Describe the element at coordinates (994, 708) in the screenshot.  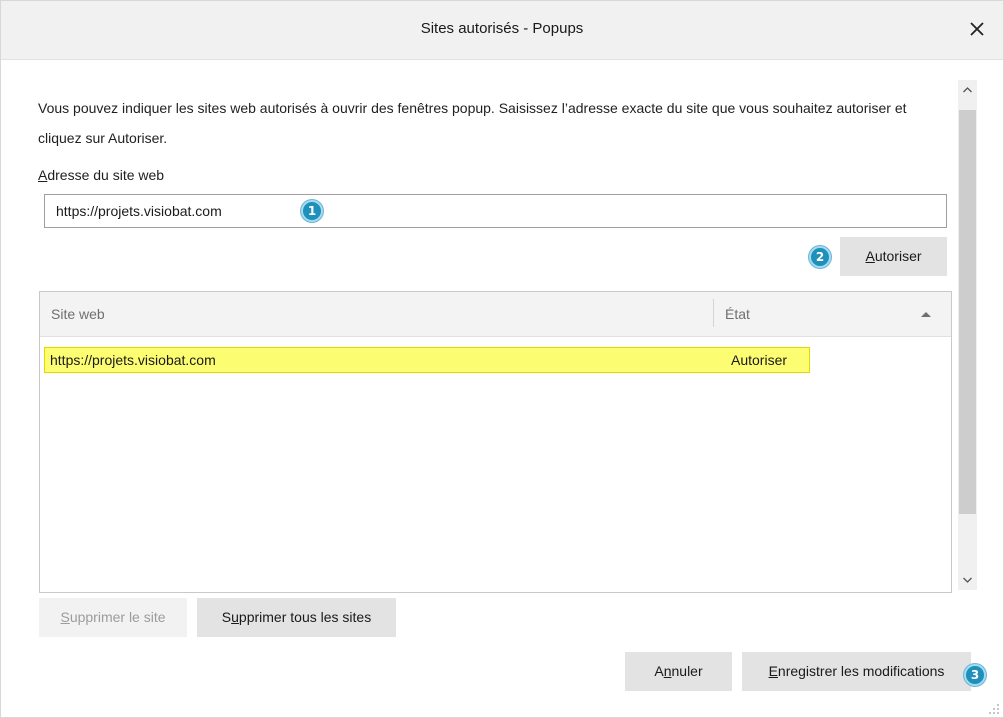
I see `resize-grip-icon` at that location.